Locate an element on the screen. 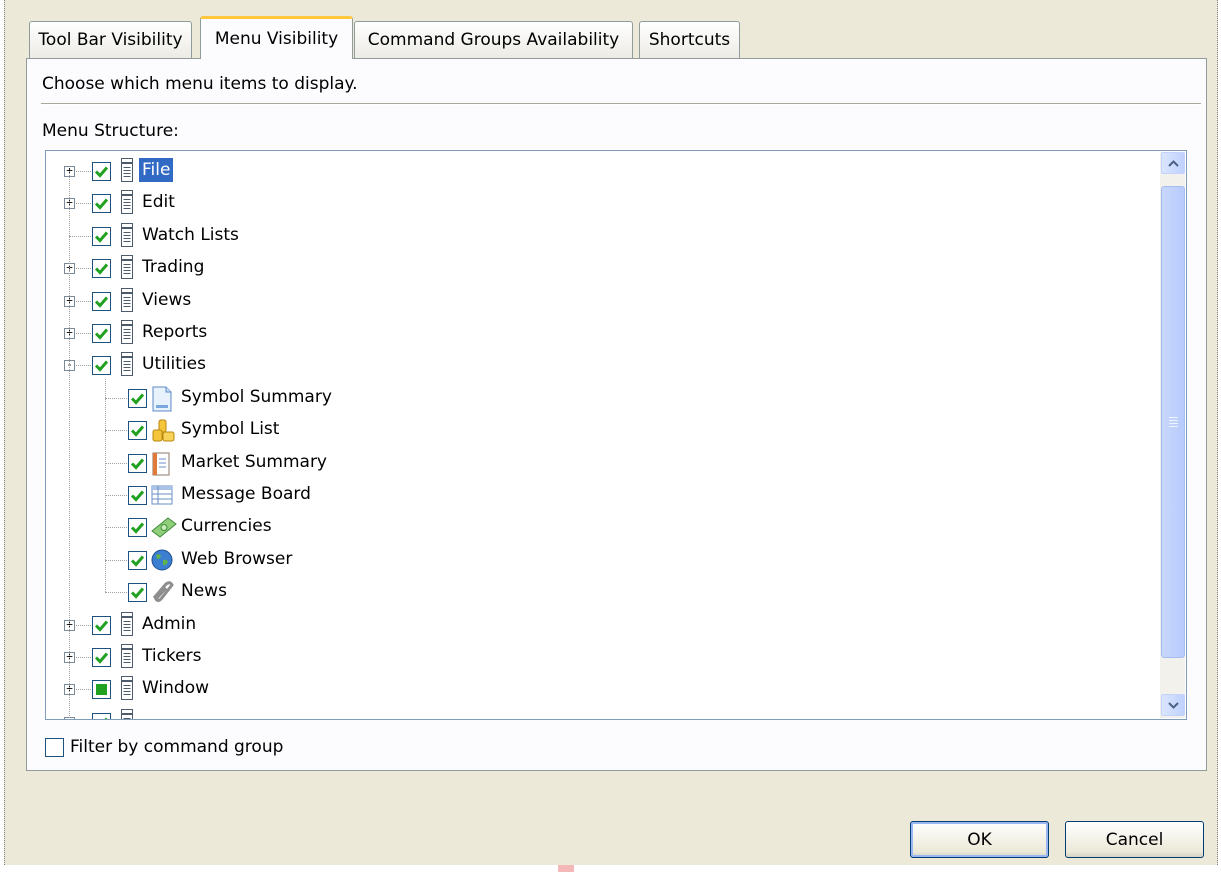 The width and height of the screenshot is (1221, 872). tree-item-label: Symbol Summary is located at coordinates (256, 397).